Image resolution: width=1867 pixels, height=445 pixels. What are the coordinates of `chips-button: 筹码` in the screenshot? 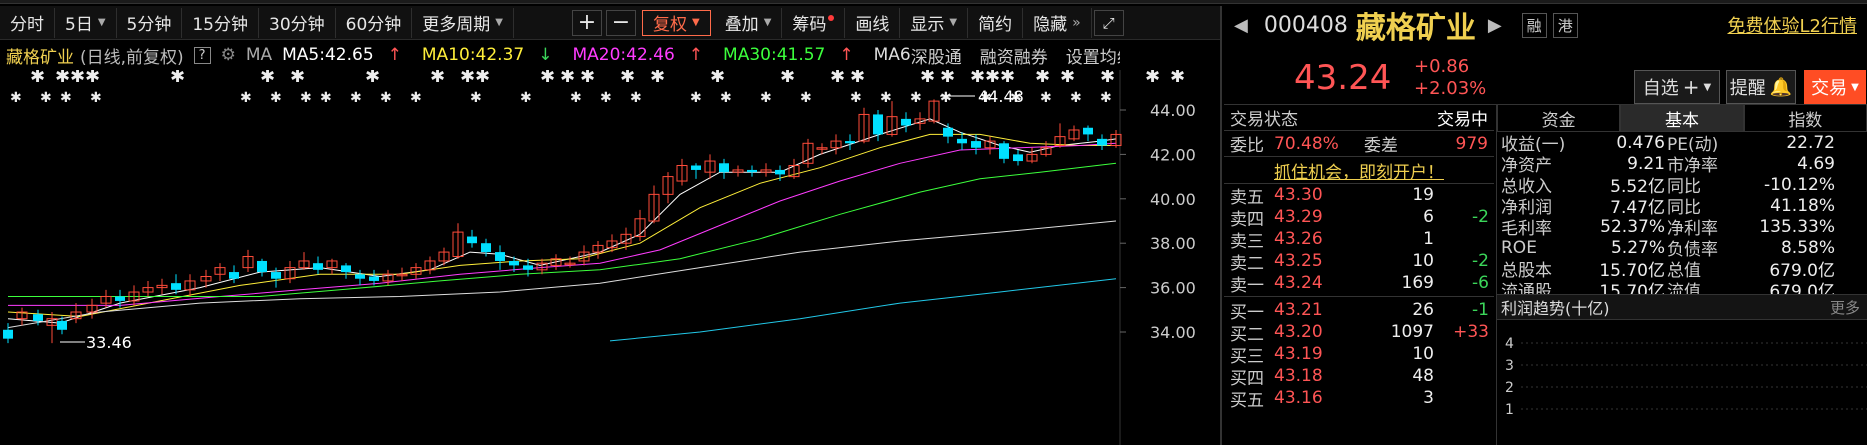 It's located at (814, 22).